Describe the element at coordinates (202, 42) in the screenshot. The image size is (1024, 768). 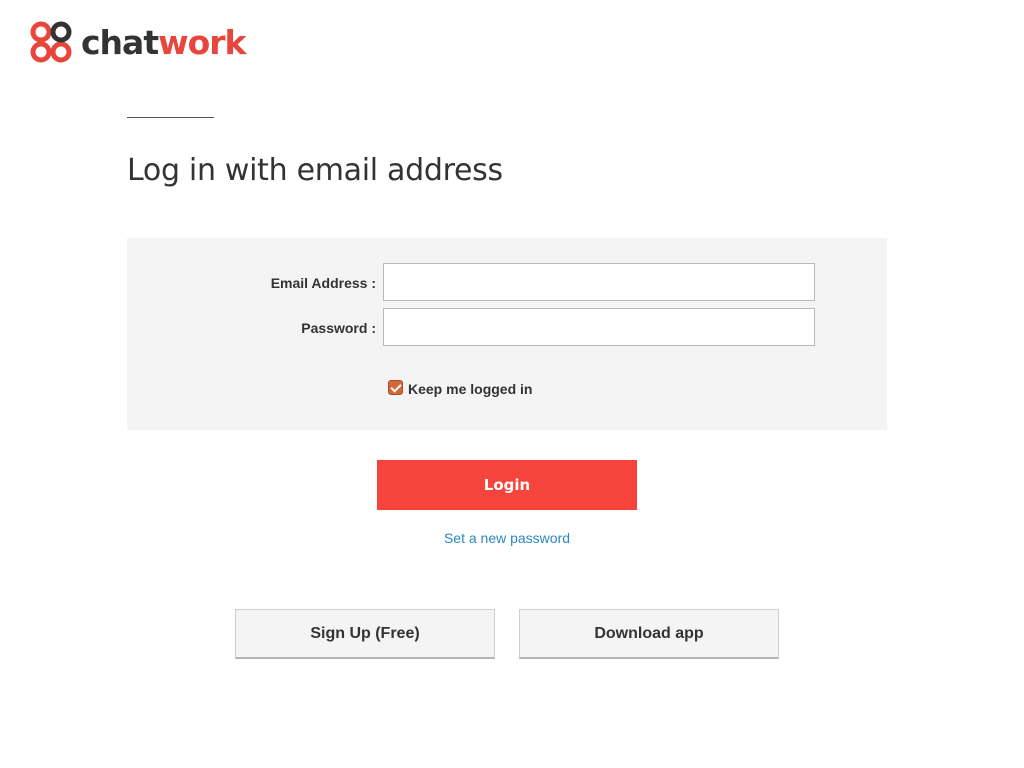
I see `logo-wordmark-work: work` at that location.